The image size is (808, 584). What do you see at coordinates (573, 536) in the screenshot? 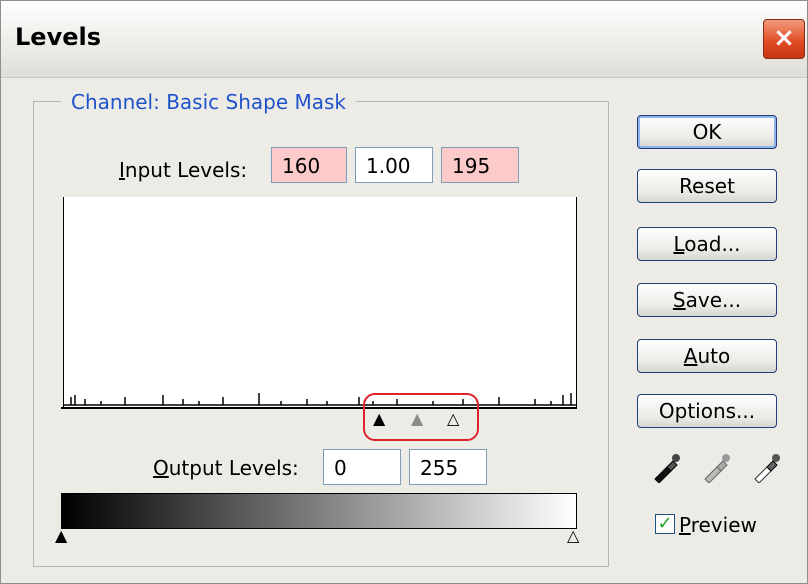
I see `output-white-handle-icon: △` at bounding box center [573, 536].